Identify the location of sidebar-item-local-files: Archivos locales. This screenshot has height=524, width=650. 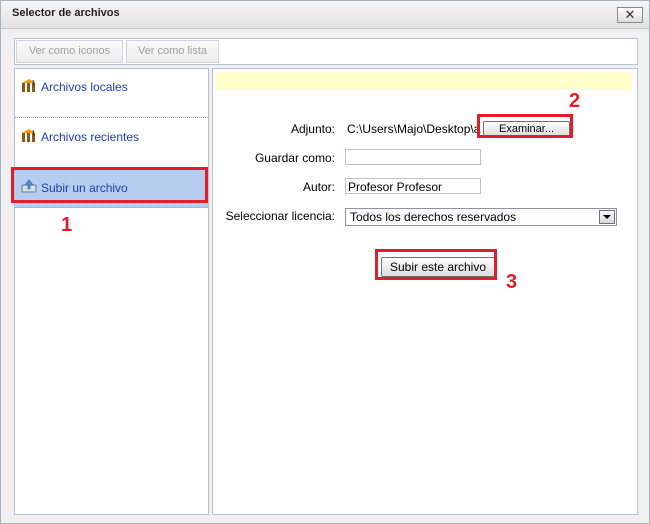
(111, 93).